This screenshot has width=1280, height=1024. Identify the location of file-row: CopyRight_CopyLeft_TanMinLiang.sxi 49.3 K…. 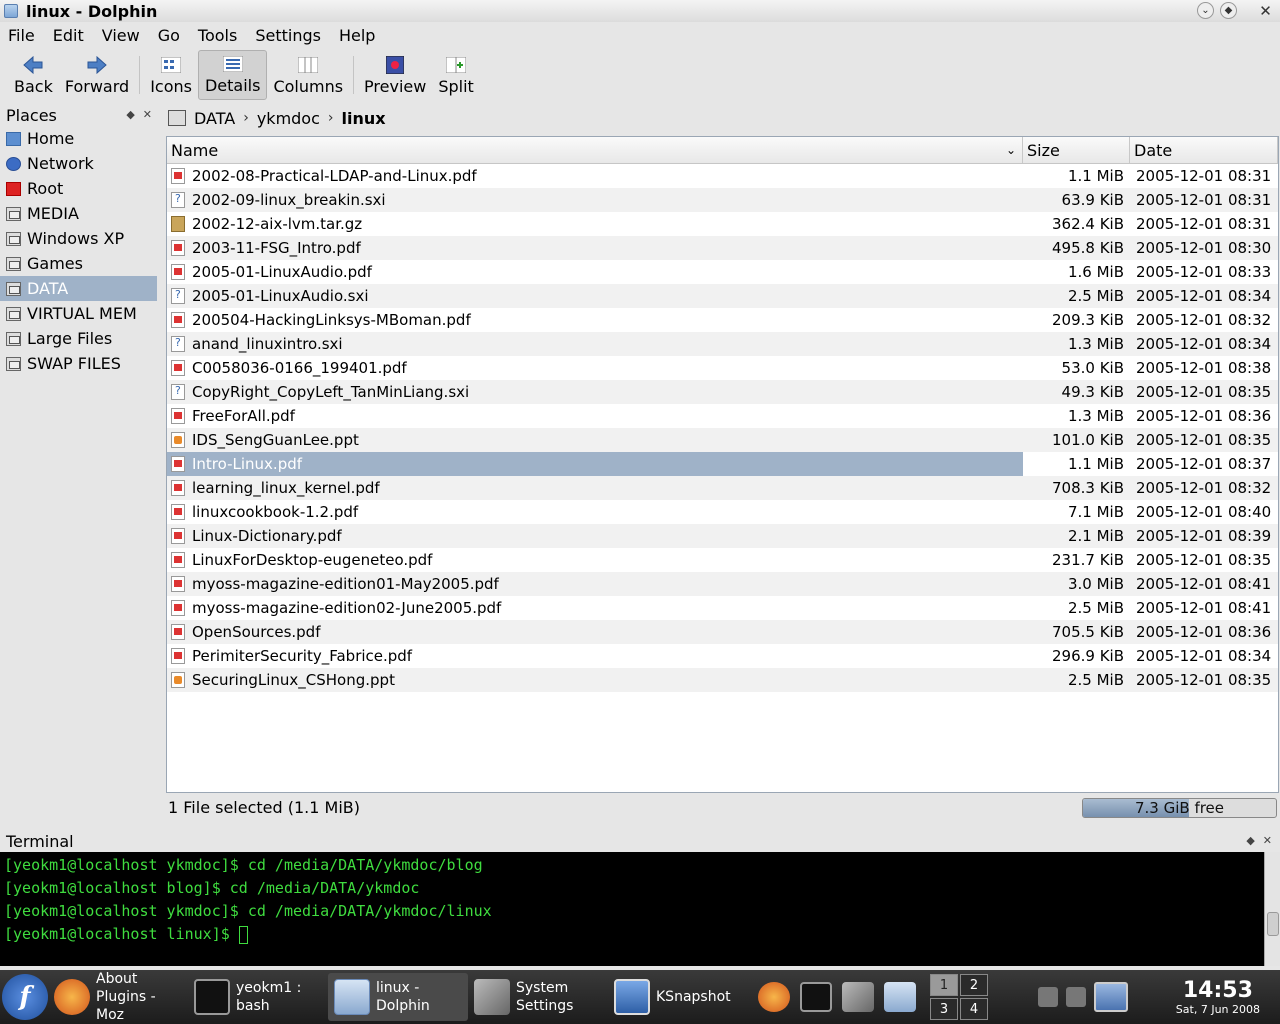
(722, 392).